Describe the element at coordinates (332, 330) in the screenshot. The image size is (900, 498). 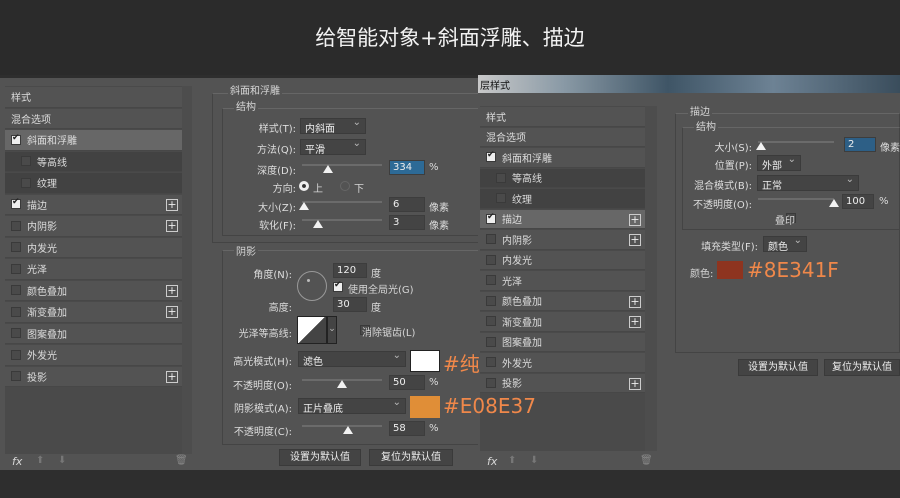
I see `chevron-down-icon: ⌄` at that location.